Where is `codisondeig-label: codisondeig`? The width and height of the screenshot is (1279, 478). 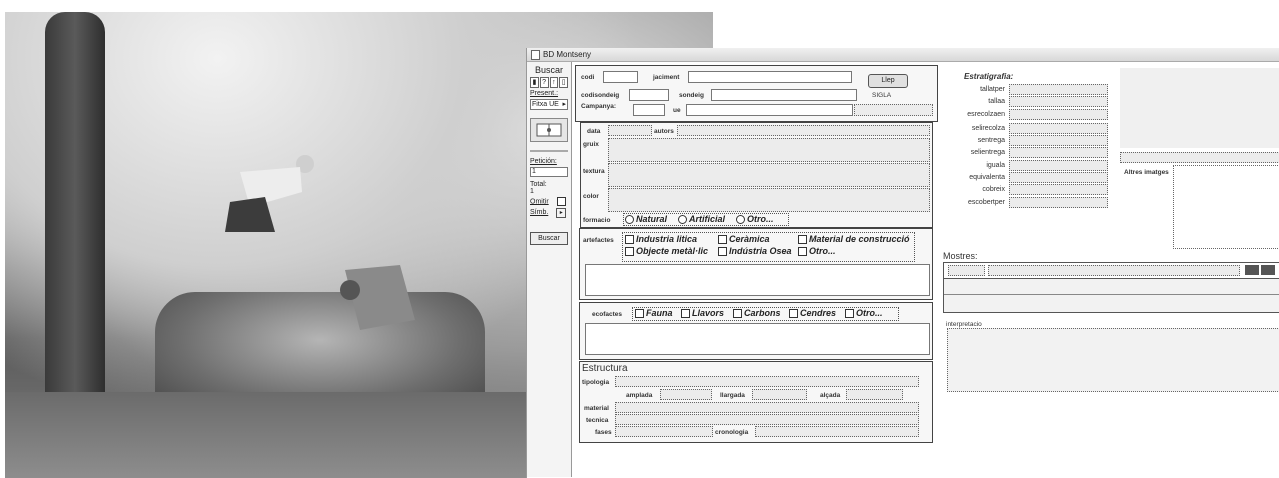
codisondeig-label: codisondeig is located at coordinates (600, 95).